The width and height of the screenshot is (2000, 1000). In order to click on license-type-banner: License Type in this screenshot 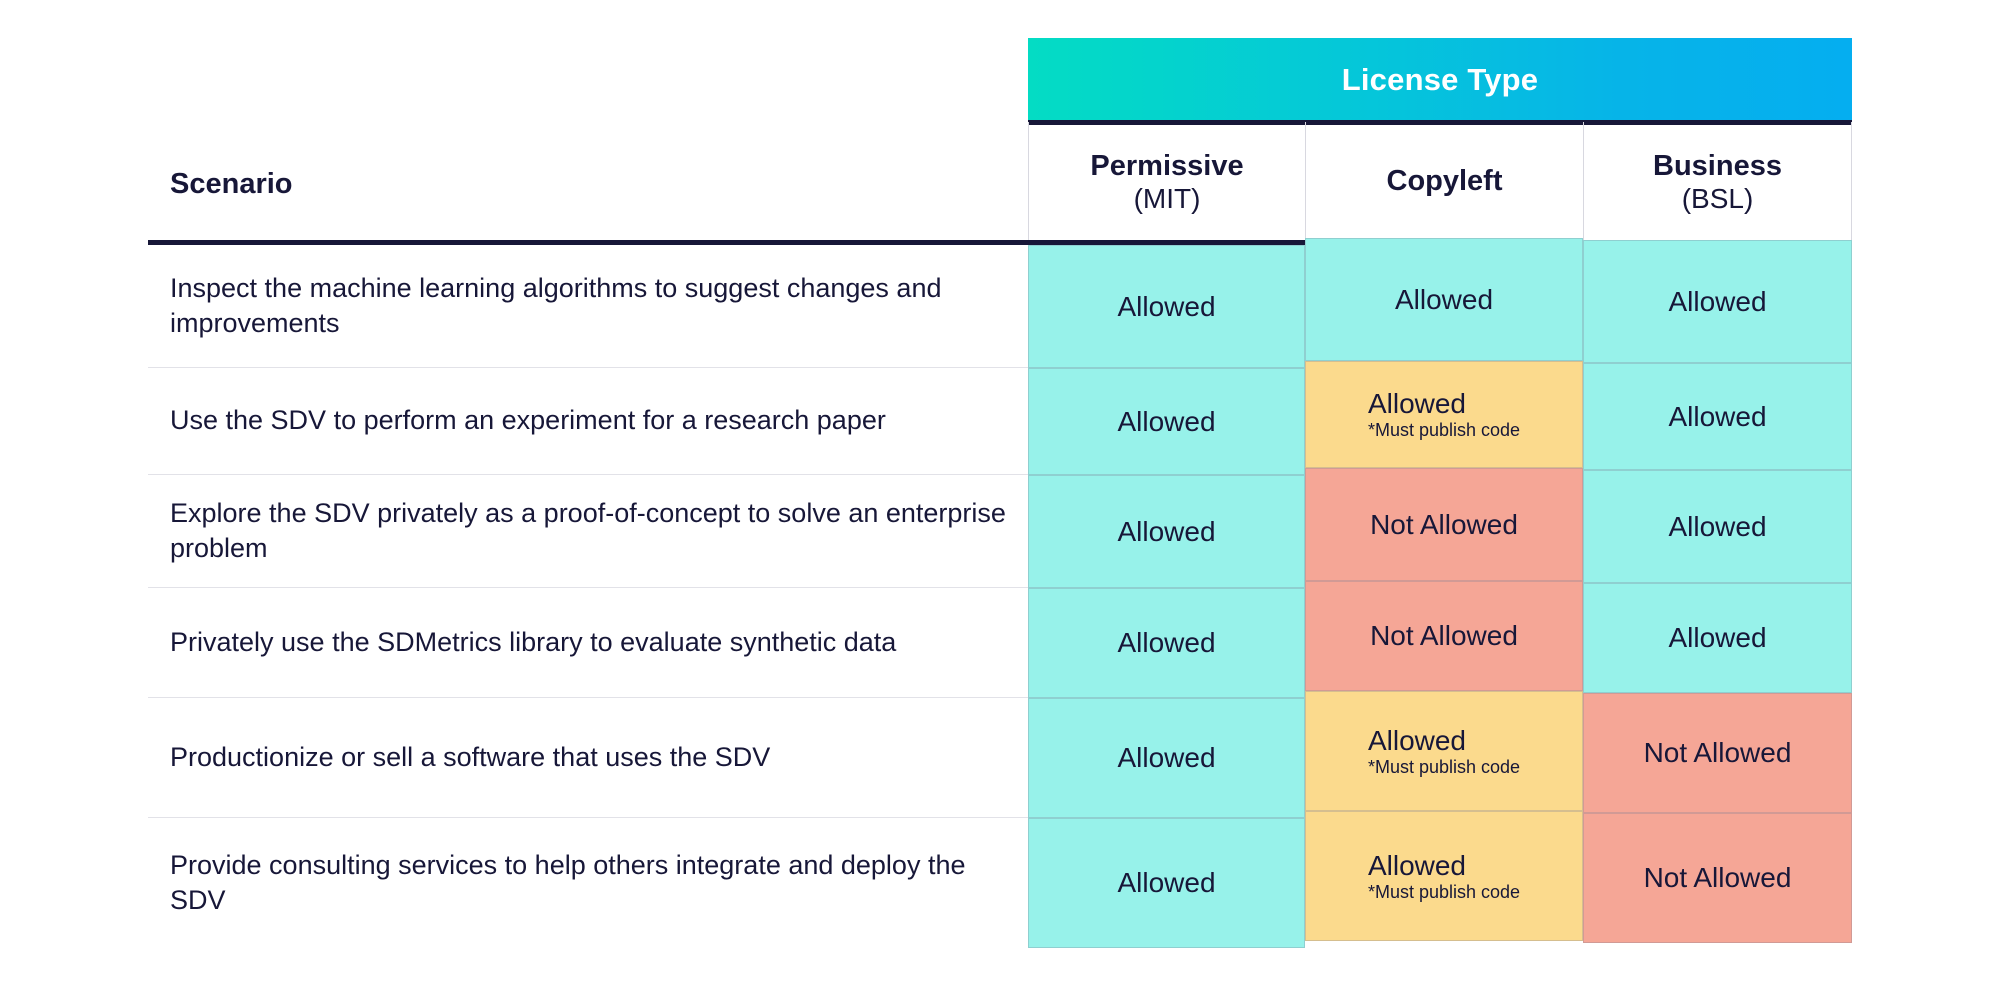, I will do `click(1440, 79)`.